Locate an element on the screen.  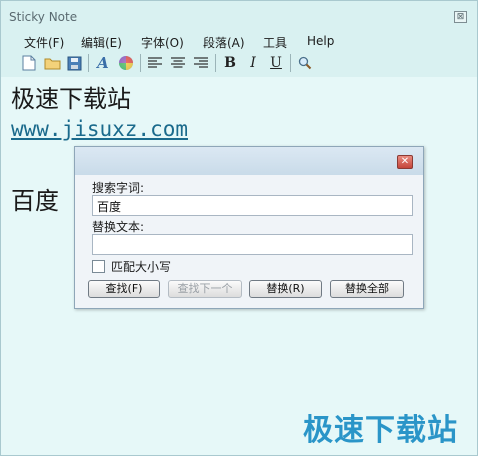
match-case-option: 匹配大小写 is located at coordinates (131, 266).